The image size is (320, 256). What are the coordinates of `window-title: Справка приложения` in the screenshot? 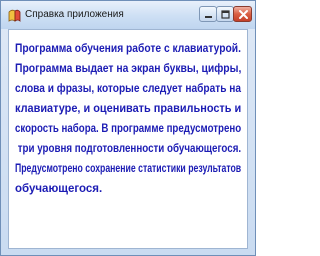 It's located at (74, 14).